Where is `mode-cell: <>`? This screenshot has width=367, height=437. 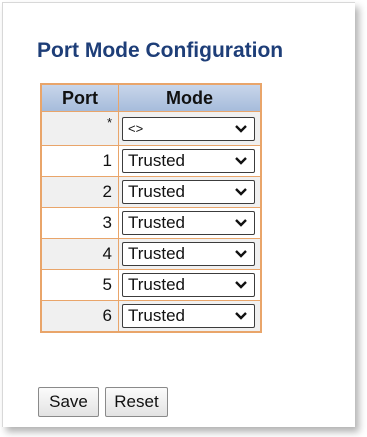 mode-cell: <> is located at coordinates (190, 128).